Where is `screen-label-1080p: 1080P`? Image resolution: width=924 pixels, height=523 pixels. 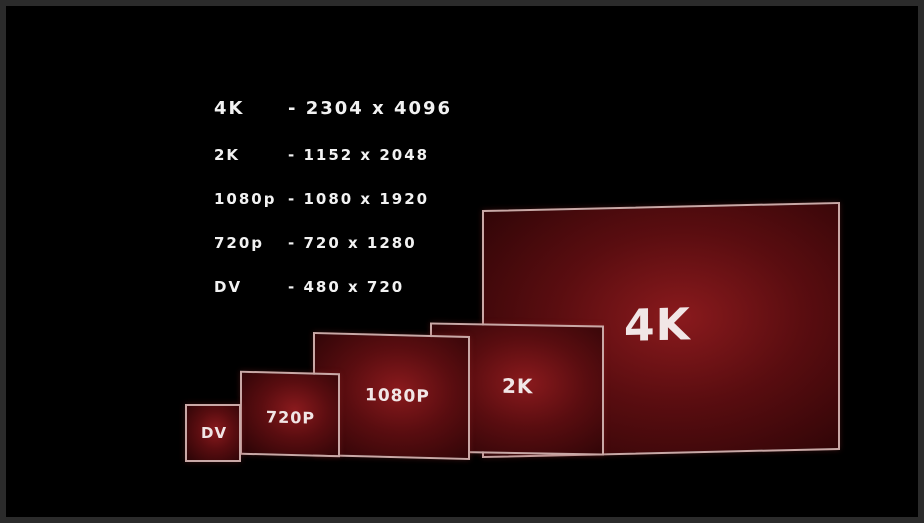
screen-label-1080p: 1080P is located at coordinates (397, 396).